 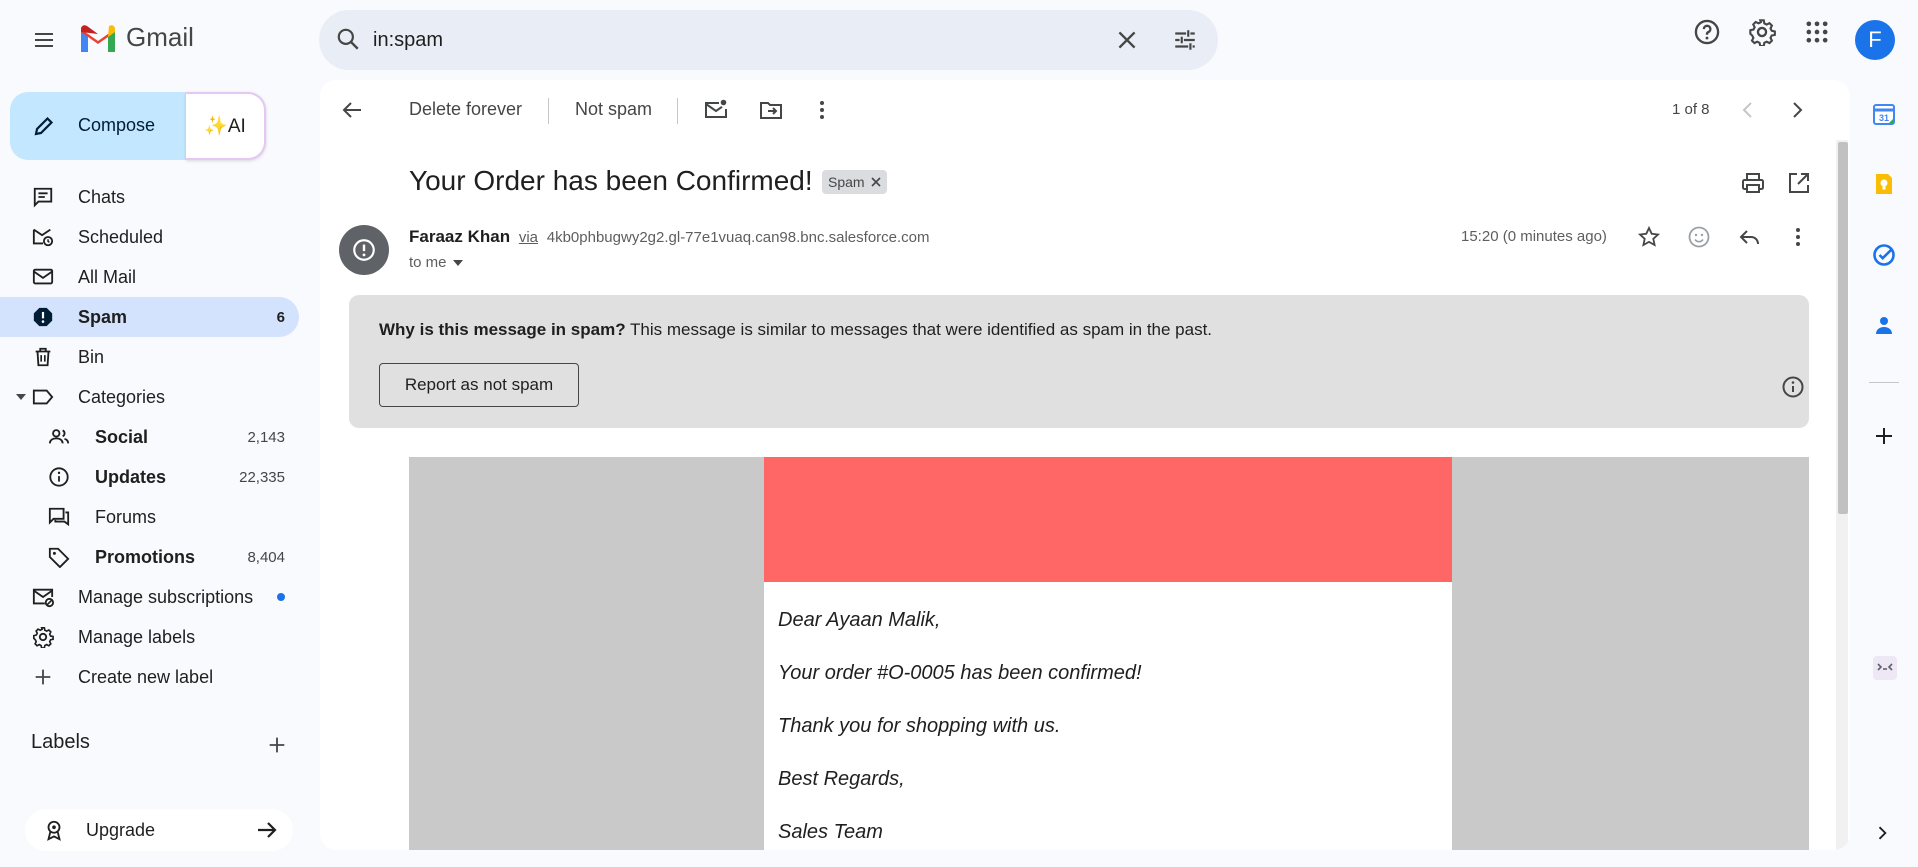 I want to click on arrow-right-icon, so click(x=267, y=830).